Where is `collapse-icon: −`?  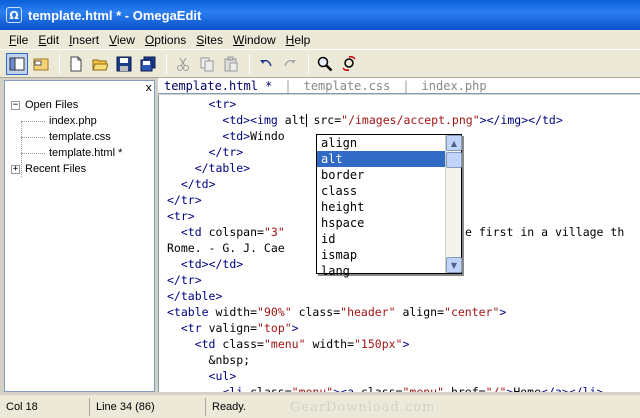
collapse-icon: − is located at coordinates (15, 105).